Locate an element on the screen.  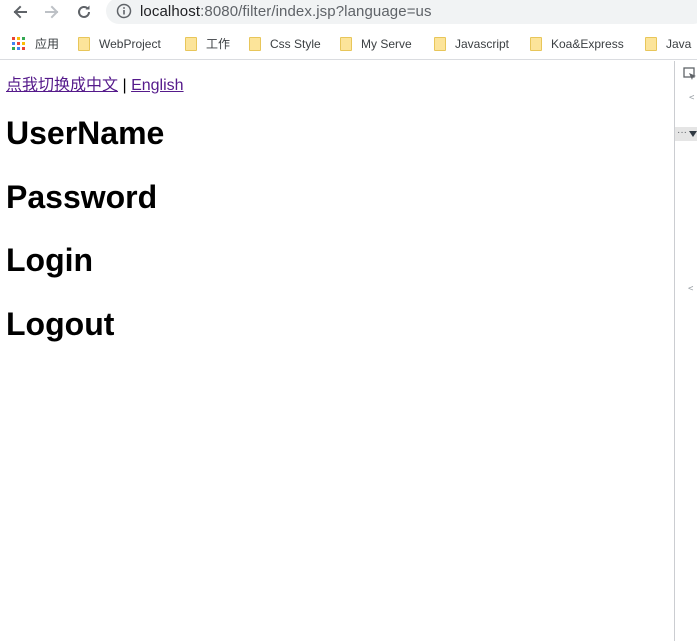
bookmark-work: 工作 is located at coordinates (207, 43).